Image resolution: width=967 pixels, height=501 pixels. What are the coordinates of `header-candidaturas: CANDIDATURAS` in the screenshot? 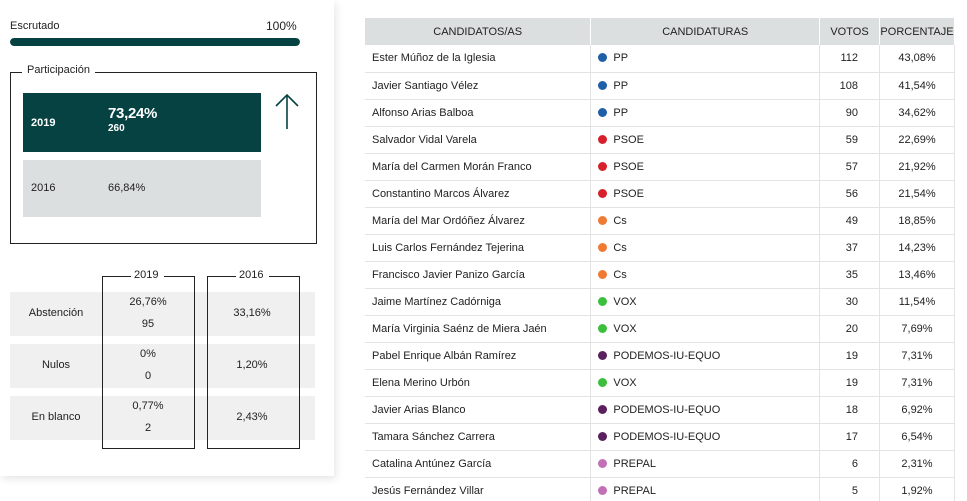 It's located at (705, 31).